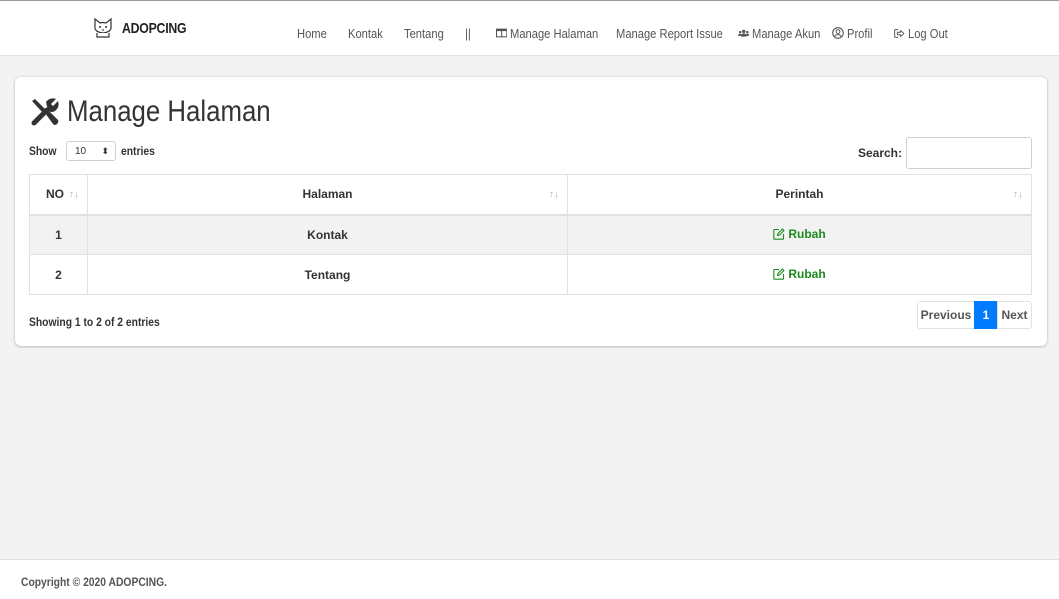 The height and width of the screenshot is (599, 1059). I want to click on col-no: NO ↑↓, so click(58, 195).